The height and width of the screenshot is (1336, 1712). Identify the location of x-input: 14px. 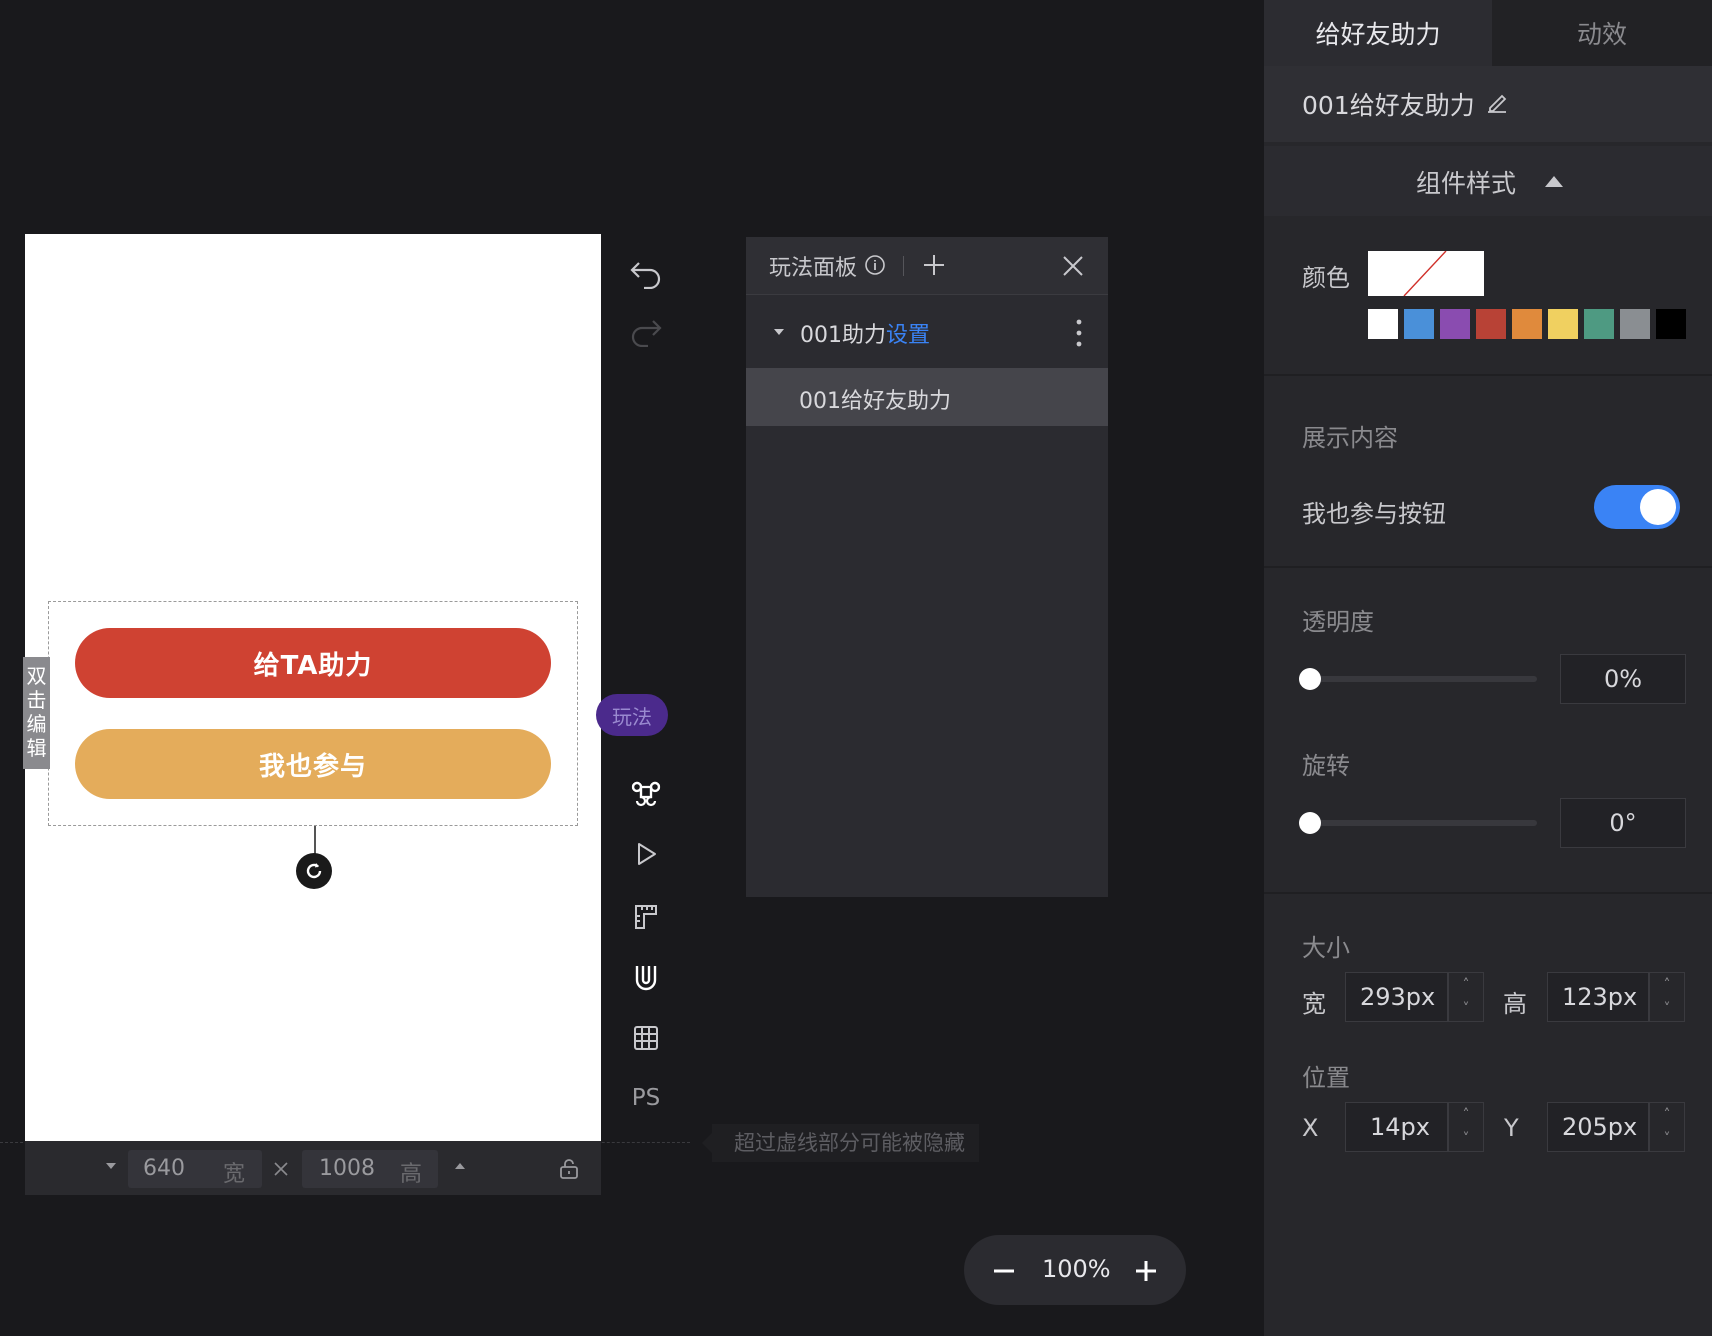
(1396, 1127).